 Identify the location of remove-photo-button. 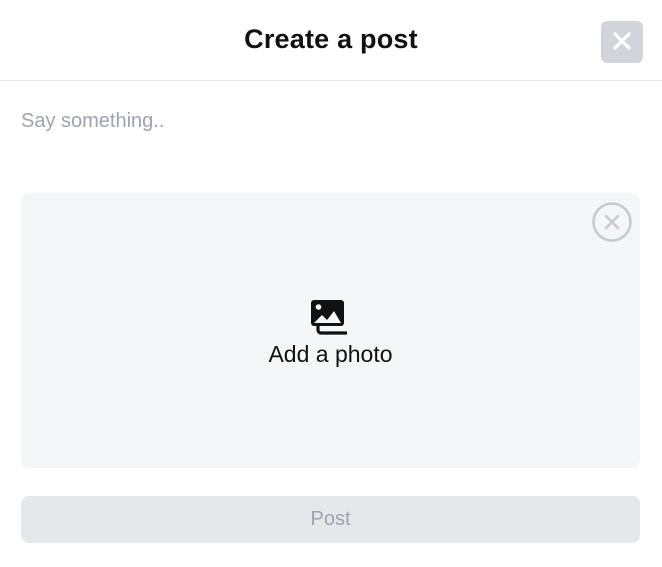
(612, 222).